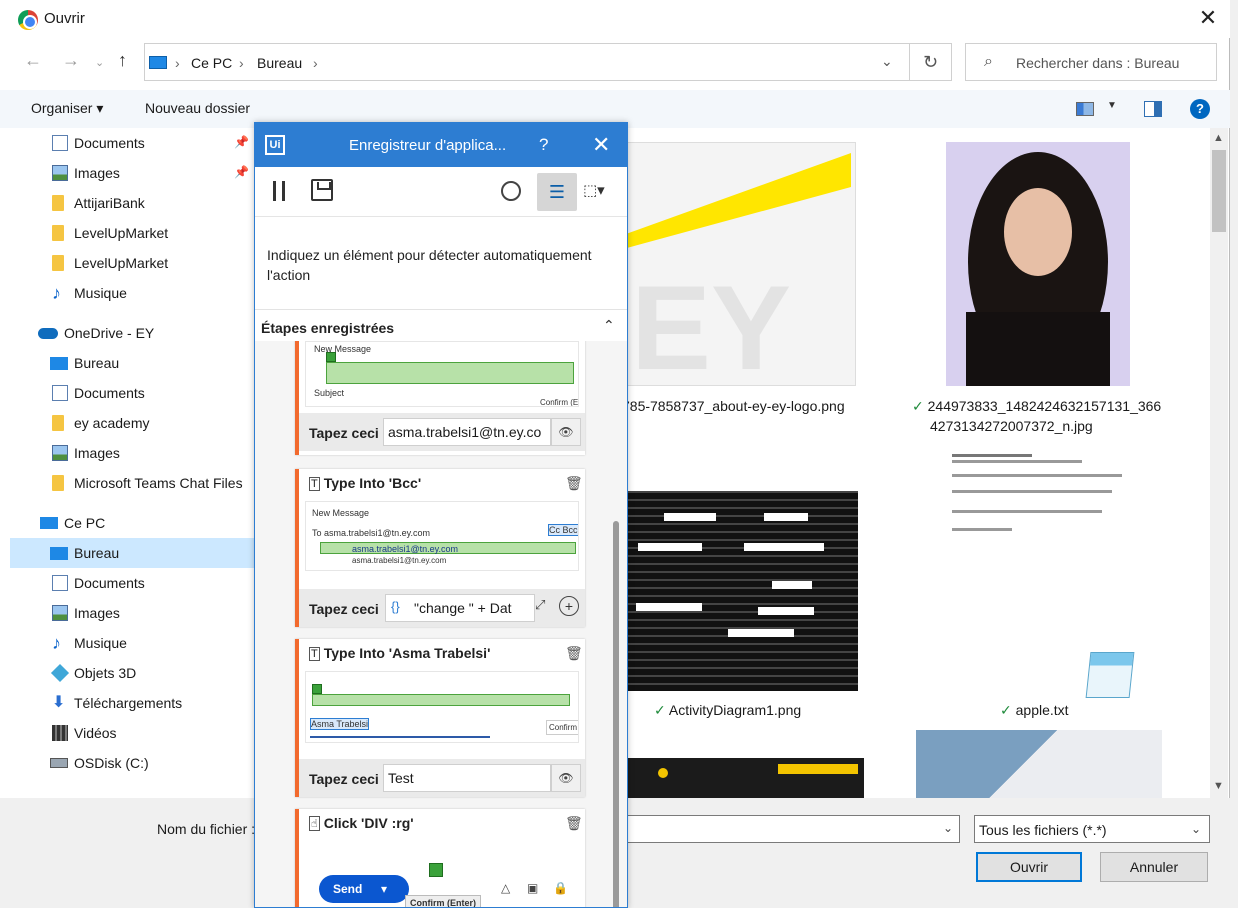 This screenshot has width=1238, height=908. What do you see at coordinates (132, 673) in the screenshot?
I see `sidebar-item-objets-3d: Objets 3D` at bounding box center [132, 673].